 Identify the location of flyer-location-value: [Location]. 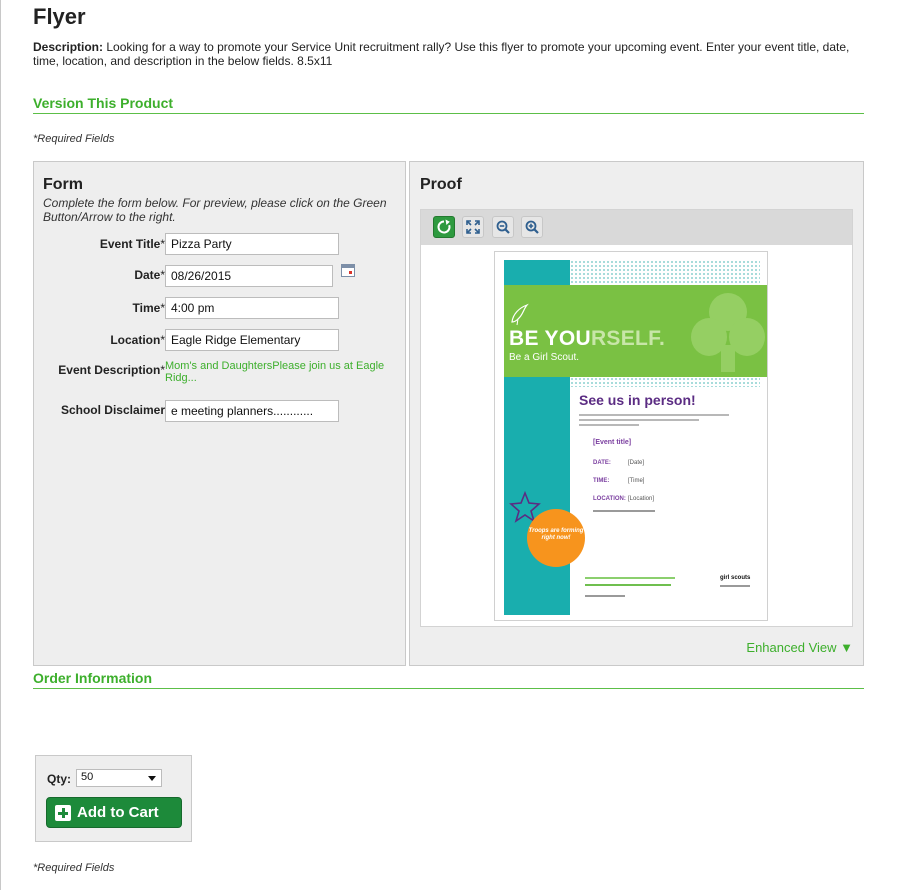
(641, 499).